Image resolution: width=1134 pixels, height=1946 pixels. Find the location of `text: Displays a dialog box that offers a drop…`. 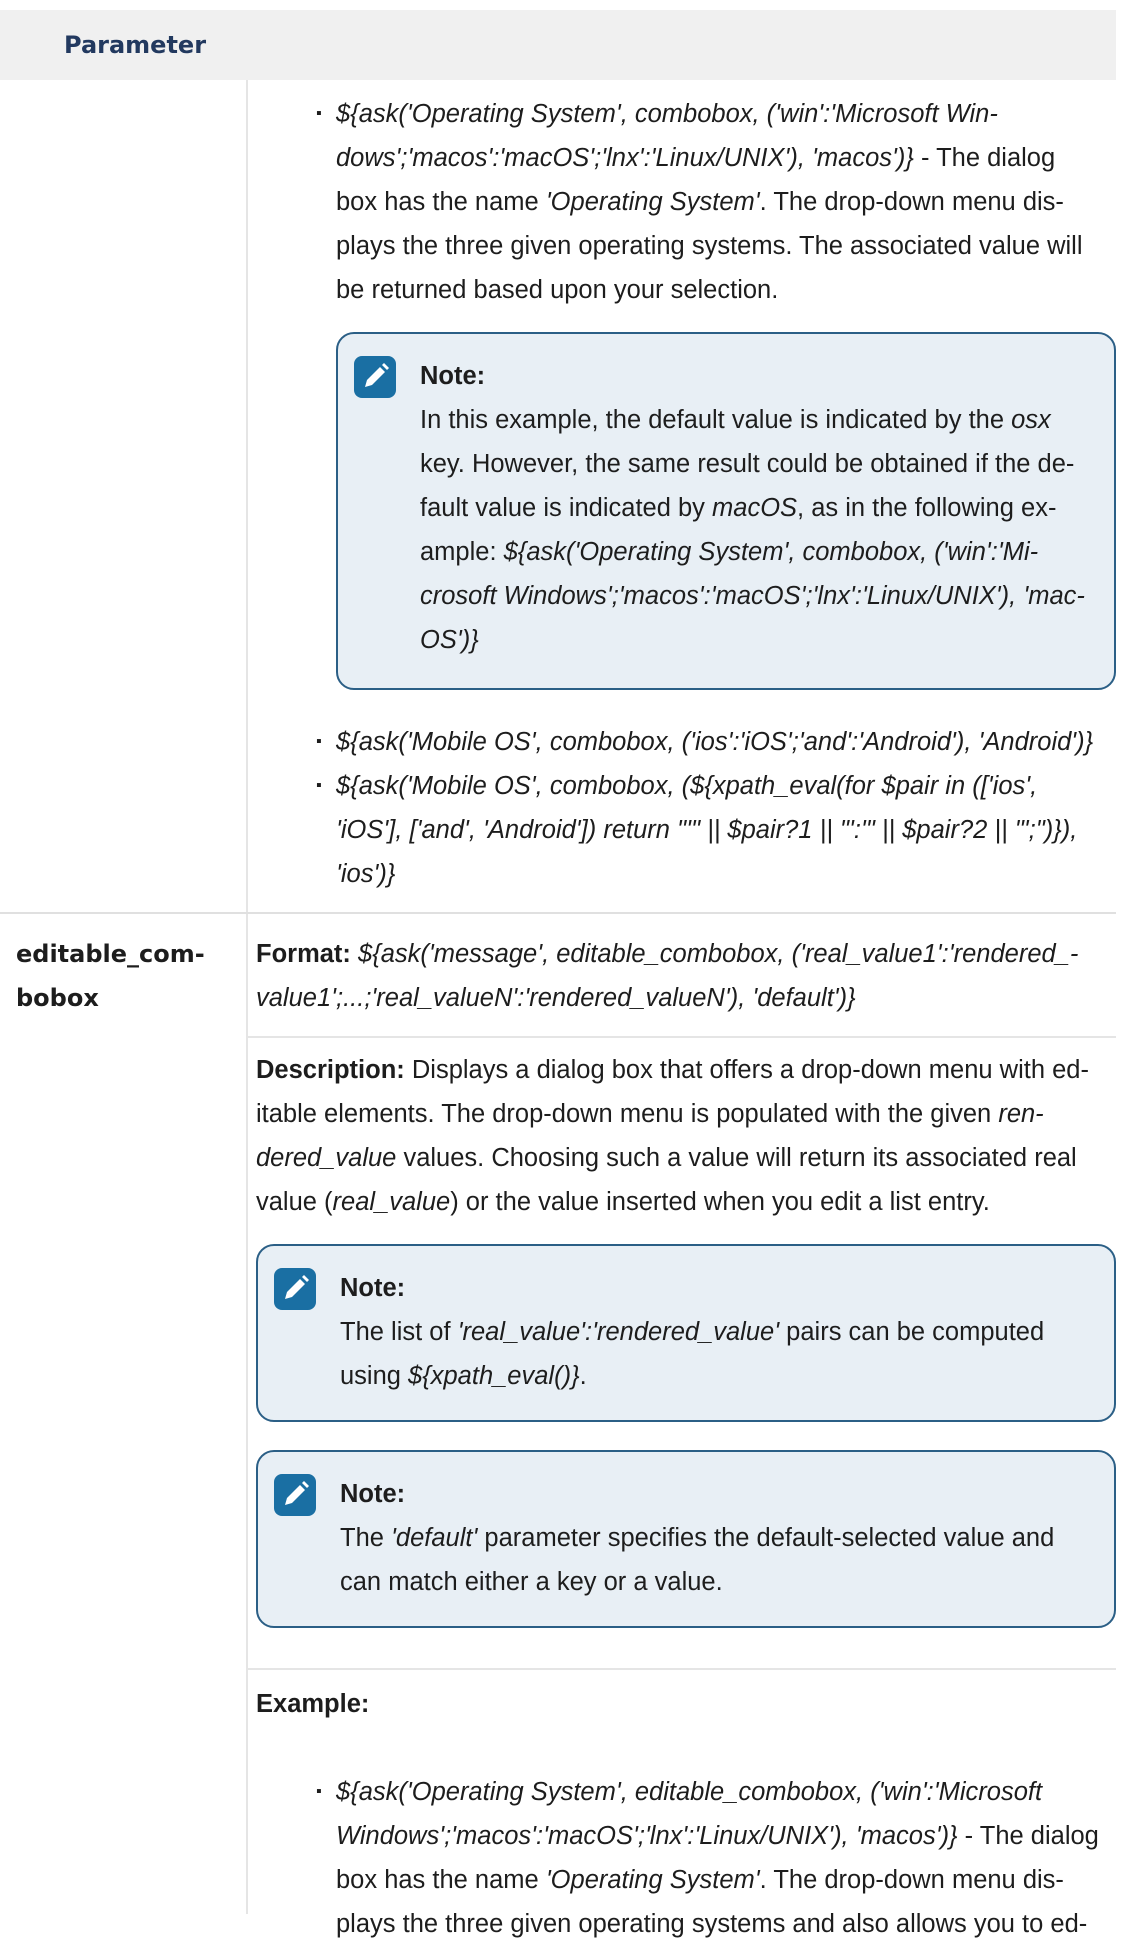

text: Displays a dialog box that offers a drop… is located at coordinates (746, 1070).